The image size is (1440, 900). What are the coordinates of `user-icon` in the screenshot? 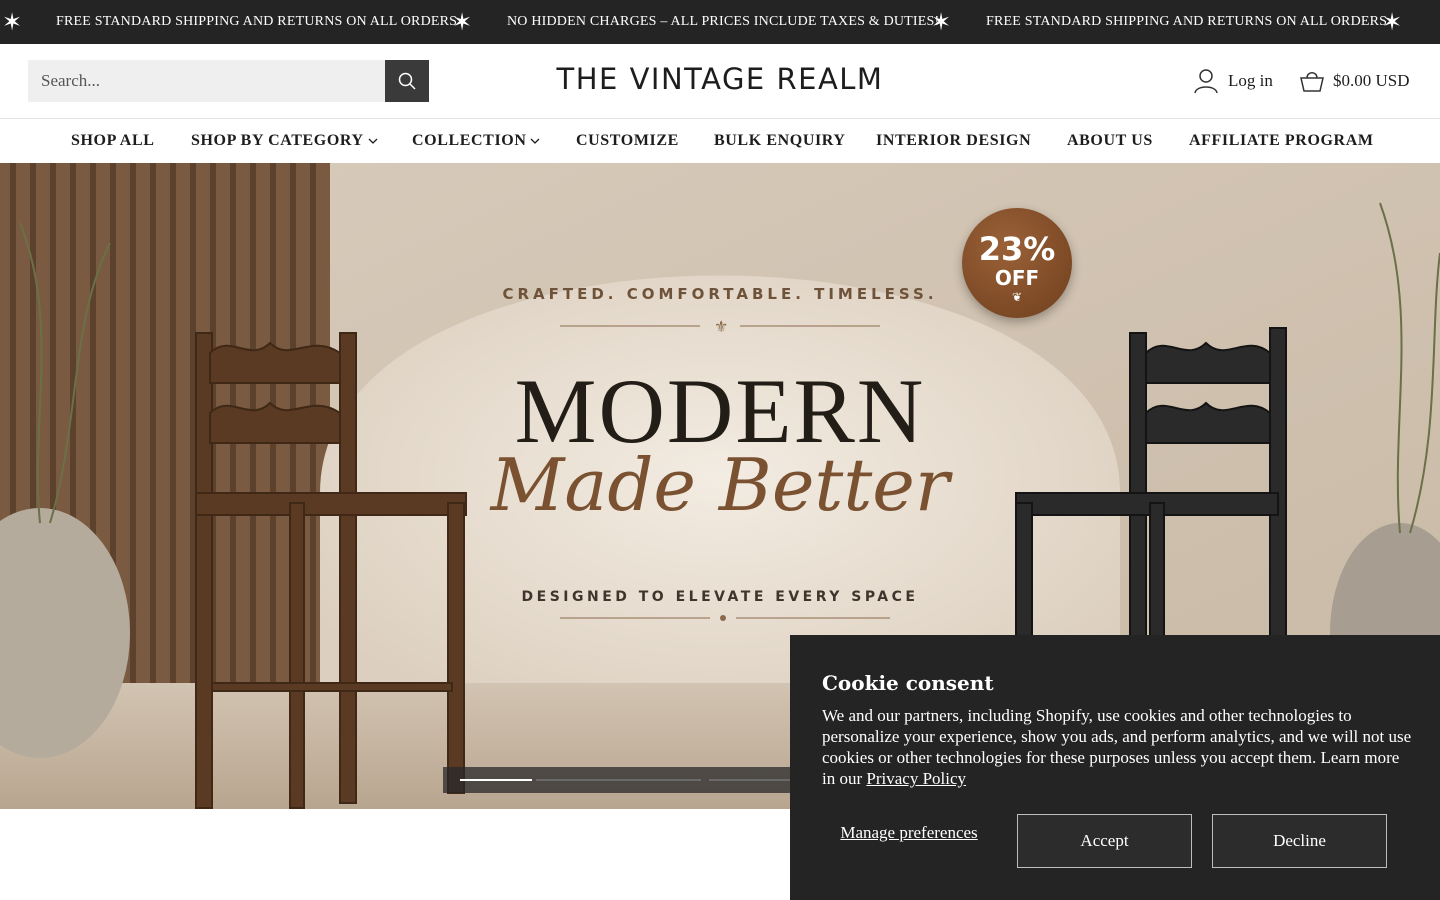 It's located at (1206, 81).